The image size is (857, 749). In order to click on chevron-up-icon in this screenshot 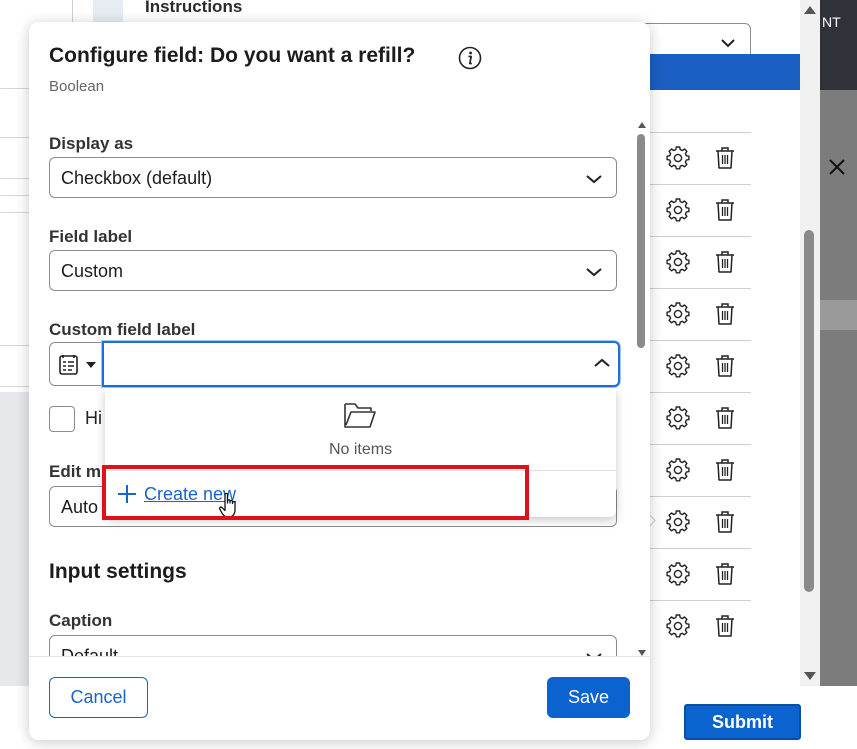, I will do `click(602, 363)`.